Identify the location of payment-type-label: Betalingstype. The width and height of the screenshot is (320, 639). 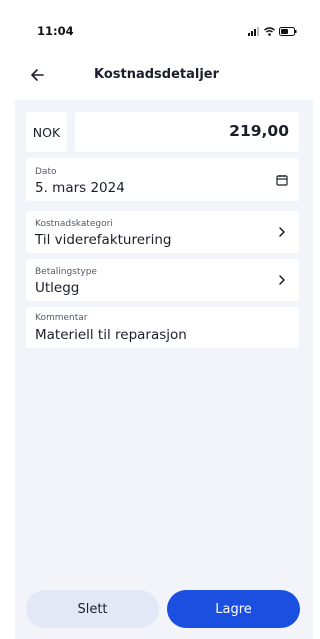
(66, 272).